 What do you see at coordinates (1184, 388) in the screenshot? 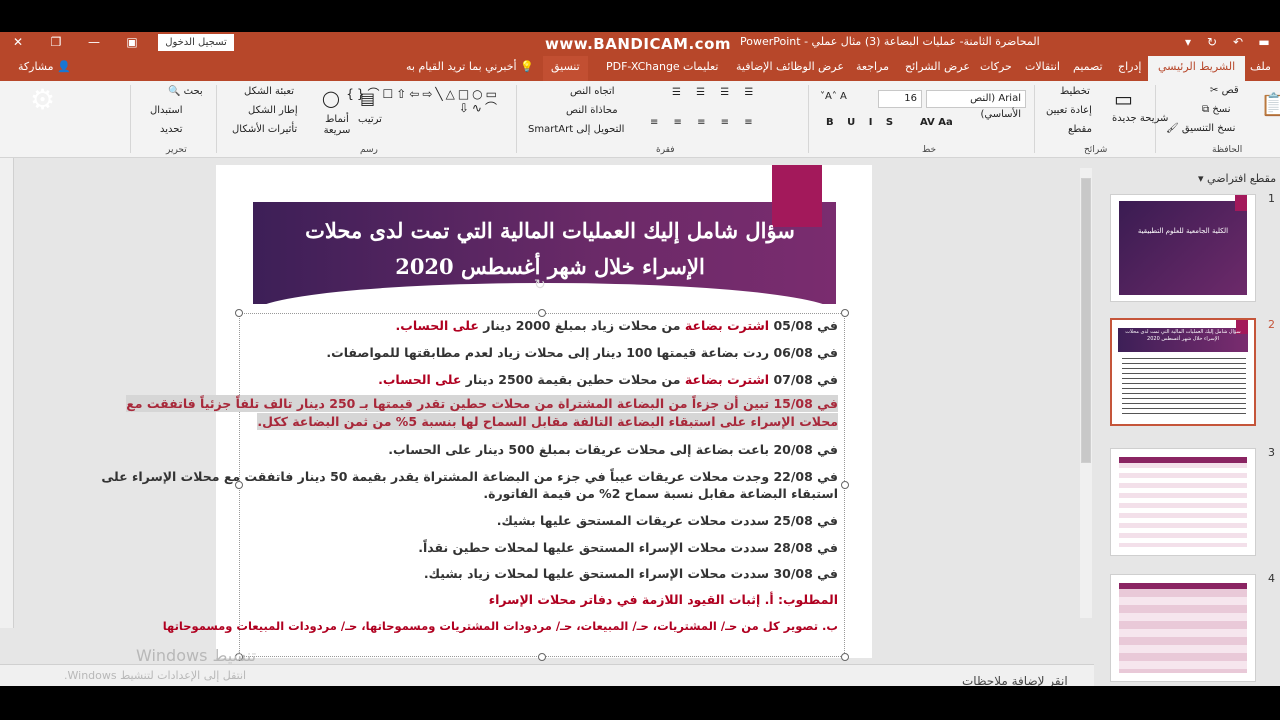
I see `thumb-lines` at bounding box center [1184, 388].